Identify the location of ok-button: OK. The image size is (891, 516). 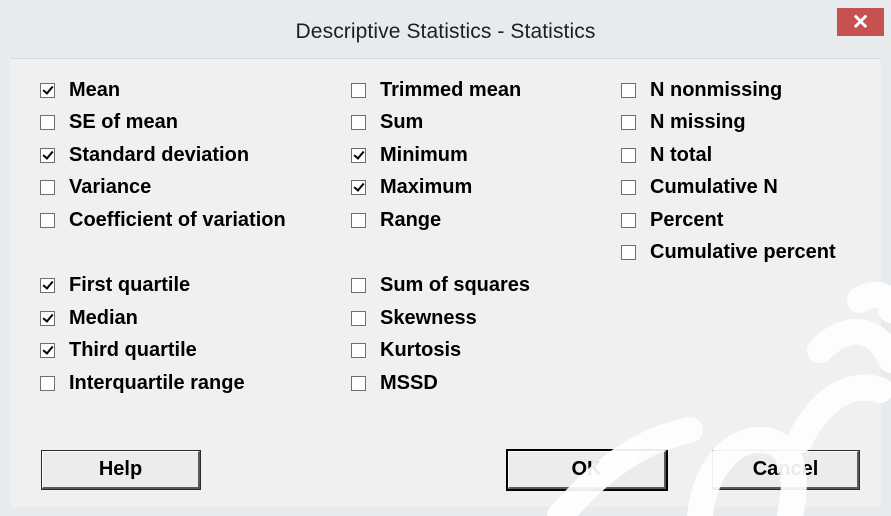
(587, 470).